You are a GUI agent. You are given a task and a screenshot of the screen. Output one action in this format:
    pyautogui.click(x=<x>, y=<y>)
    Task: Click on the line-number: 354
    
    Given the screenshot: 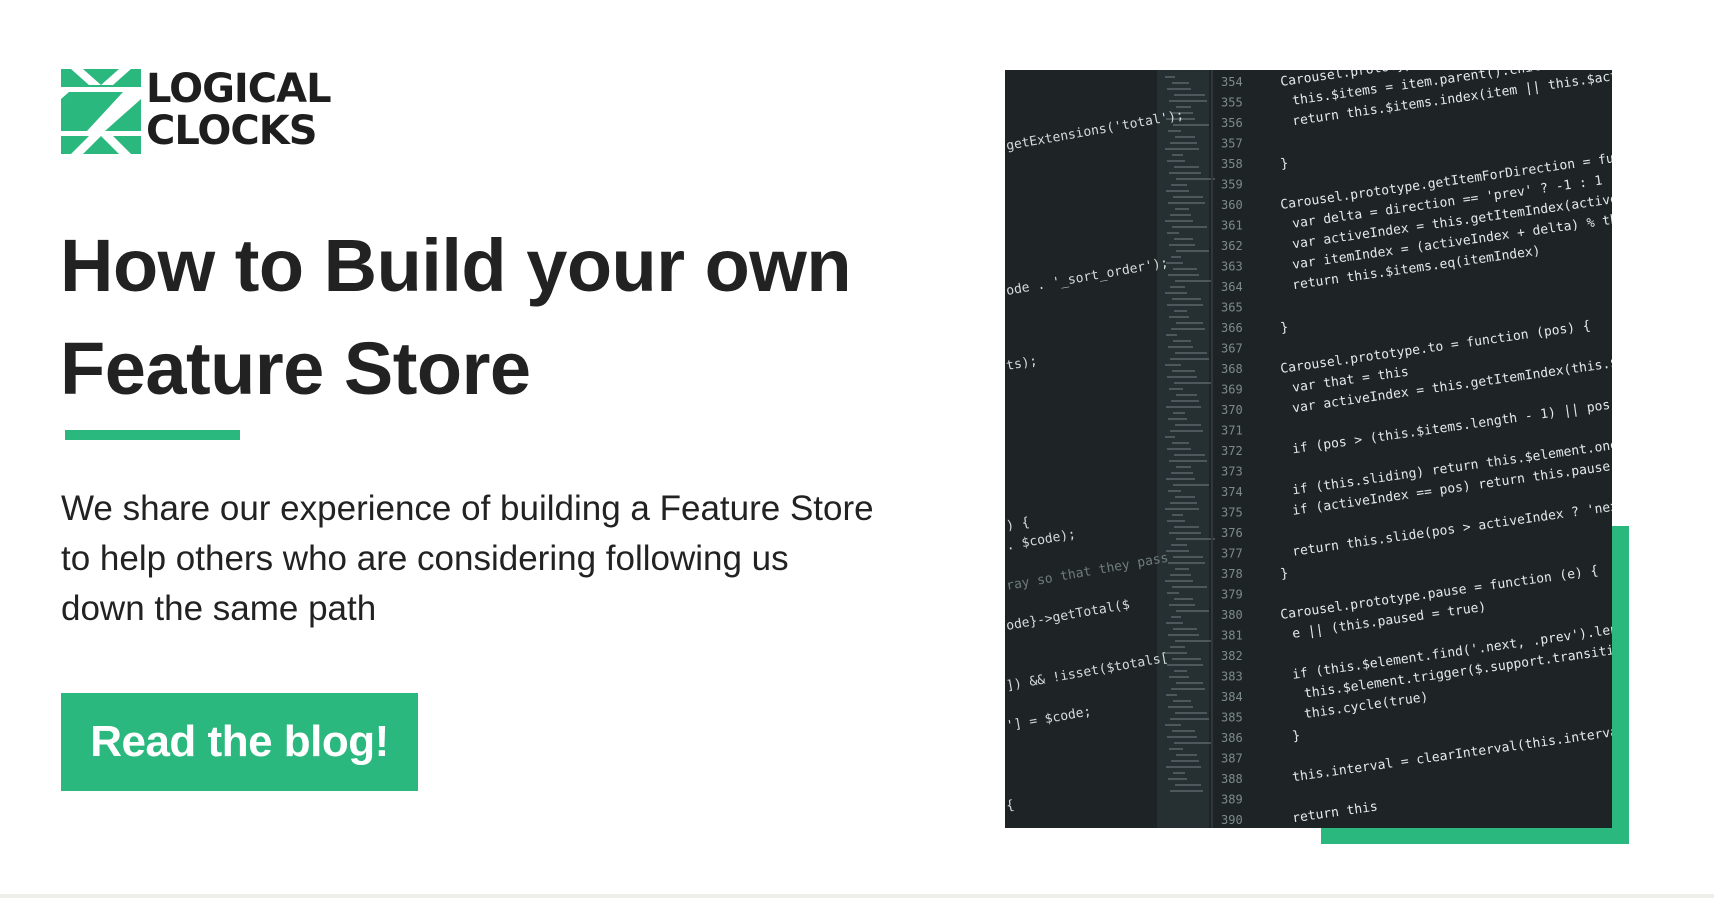 What is the action you would take?
    pyautogui.click(x=1232, y=82)
    